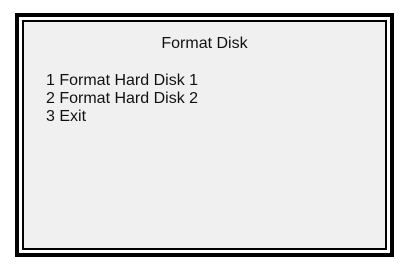 The width and height of the screenshot is (410, 266). I want to click on menu-item-exit: 3 Exit, so click(122, 117).